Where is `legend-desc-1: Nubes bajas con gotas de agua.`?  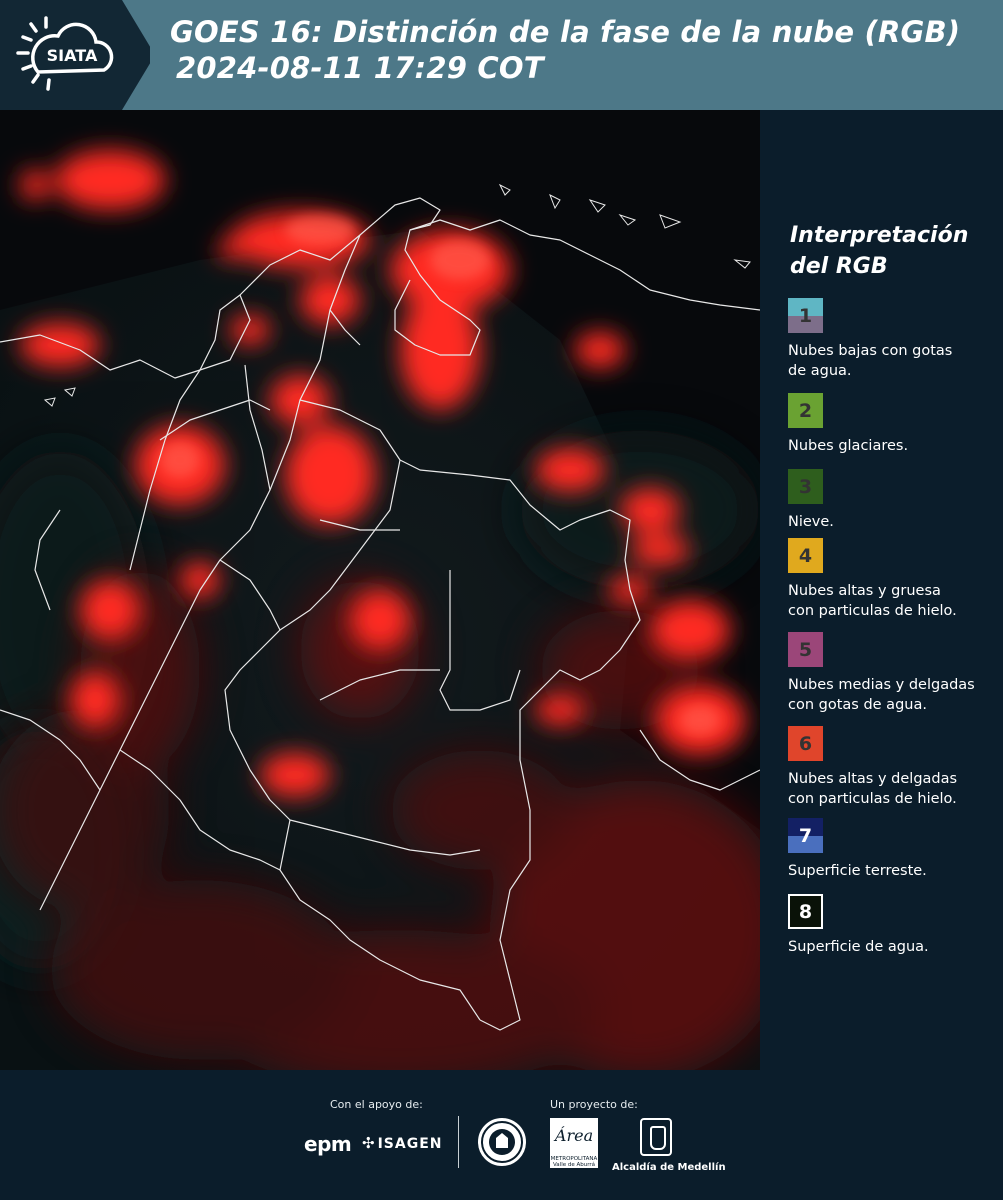 legend-desc-1: Nubes bajas con gotas de agua. is located at coordinates (870, 361).